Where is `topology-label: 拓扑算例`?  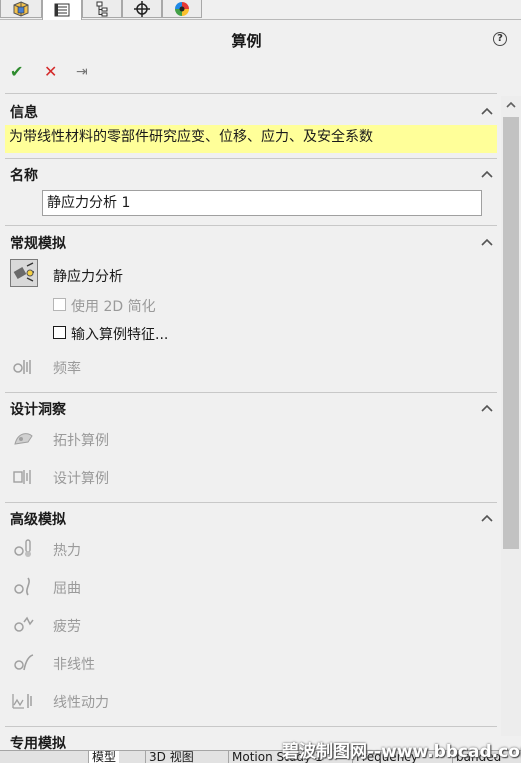
topology-label: 拓扑算例 is located at coordinates (81, 441).